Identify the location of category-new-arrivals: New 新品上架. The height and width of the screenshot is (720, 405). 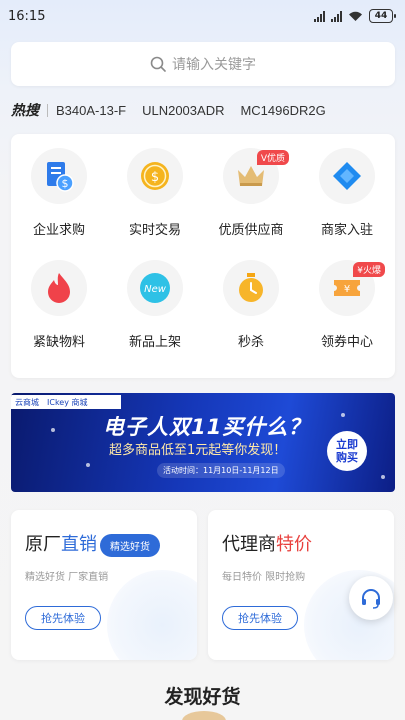
(155, 316).